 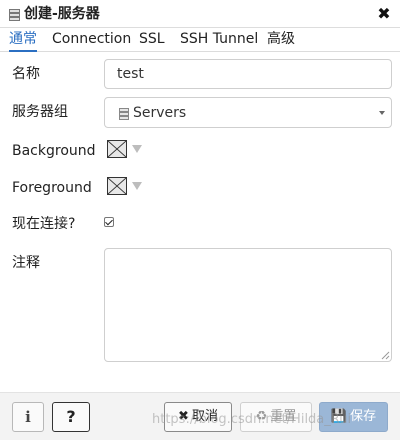 What do you see at coordinates (248, 74) in the screenshot?
I see `name-input` at bounding box center [248, 74].